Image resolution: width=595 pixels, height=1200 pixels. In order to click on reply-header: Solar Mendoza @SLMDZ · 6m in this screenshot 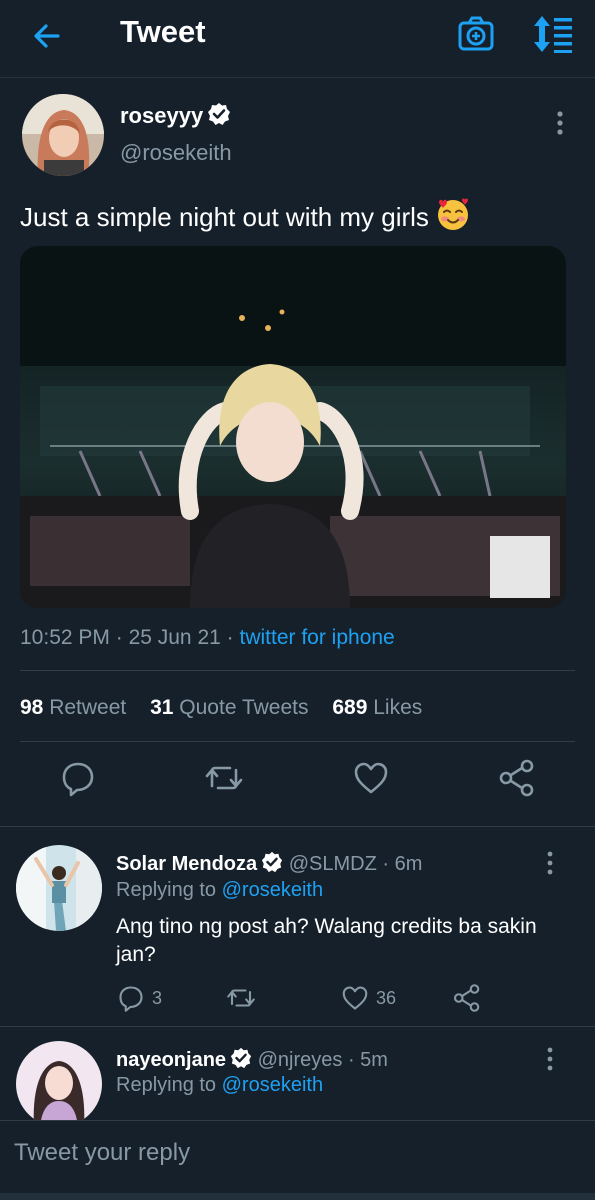, I will do `click(269, 865)`.